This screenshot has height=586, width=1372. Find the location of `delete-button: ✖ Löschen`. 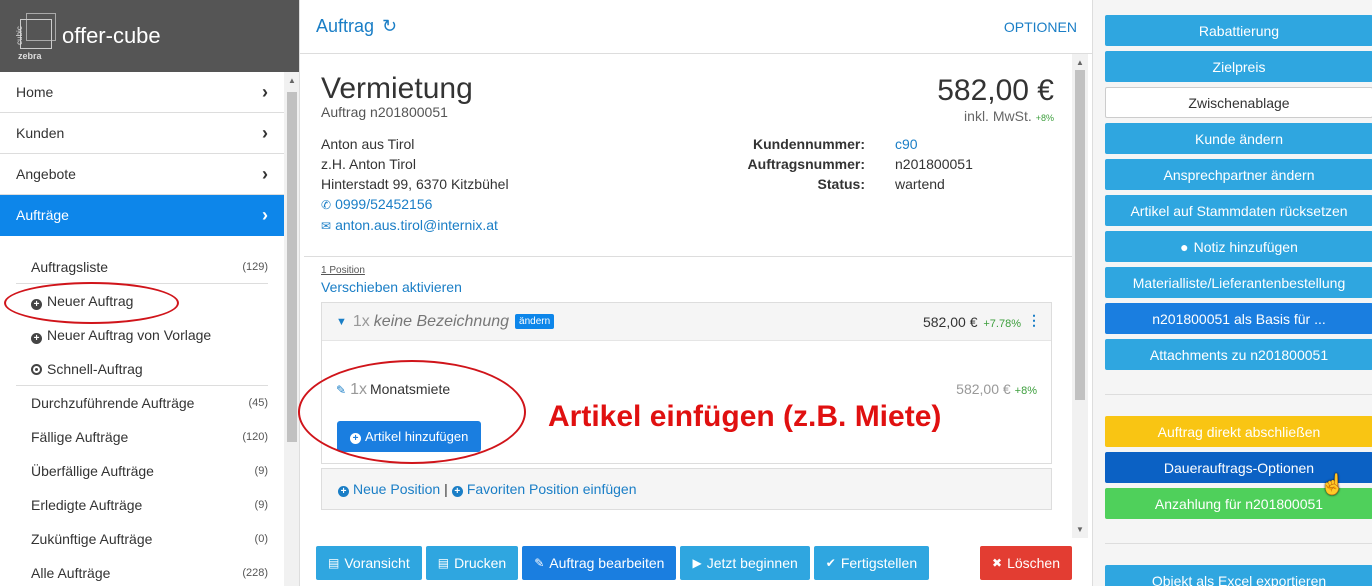

delete-button: ✖ Löschen is located at coordinates (1026, 563).